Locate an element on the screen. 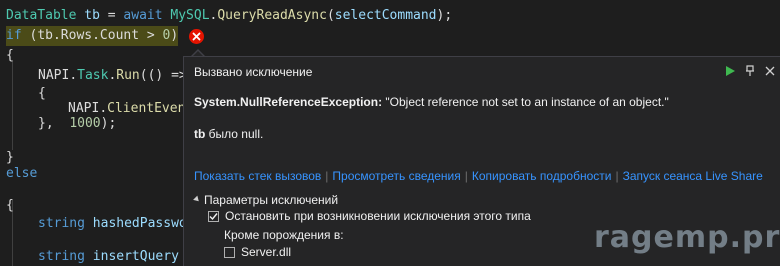  code-token: NAPI is located at coordinates (54, 75).